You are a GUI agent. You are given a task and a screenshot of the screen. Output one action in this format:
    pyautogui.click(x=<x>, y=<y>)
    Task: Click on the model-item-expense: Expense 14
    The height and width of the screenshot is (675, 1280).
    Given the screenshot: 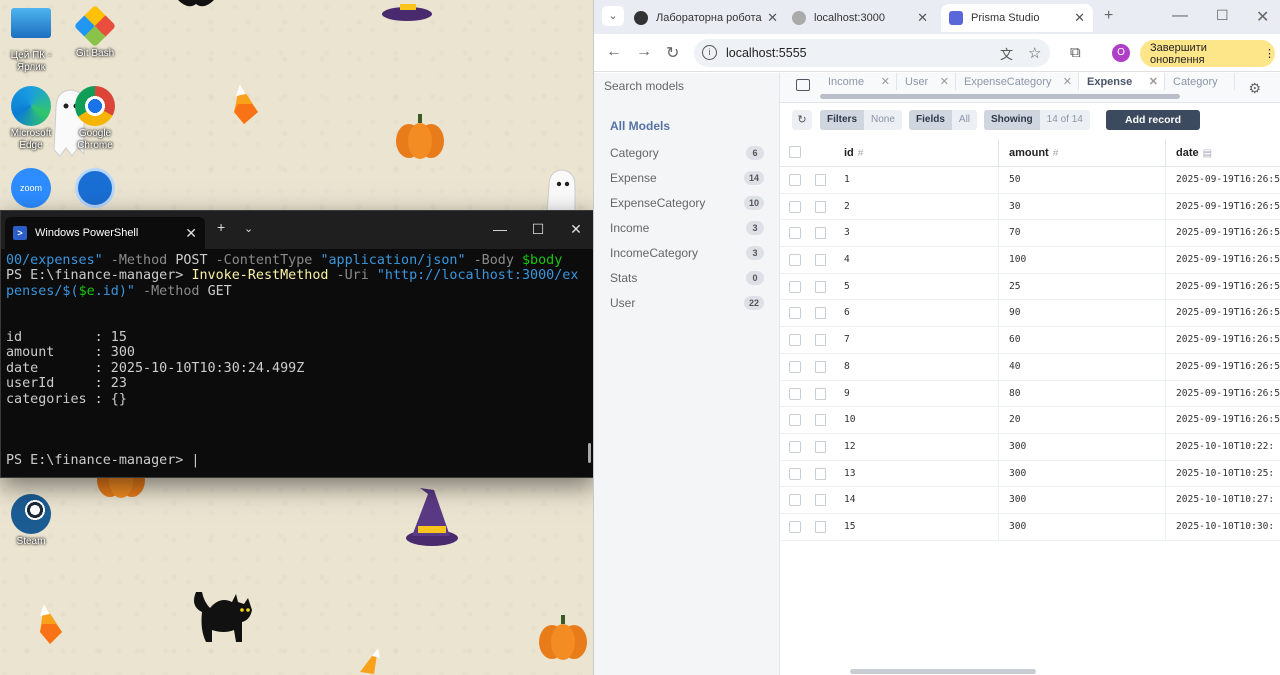 What is the action you would take?
    pyautogui.click(x=687, y=178)
    